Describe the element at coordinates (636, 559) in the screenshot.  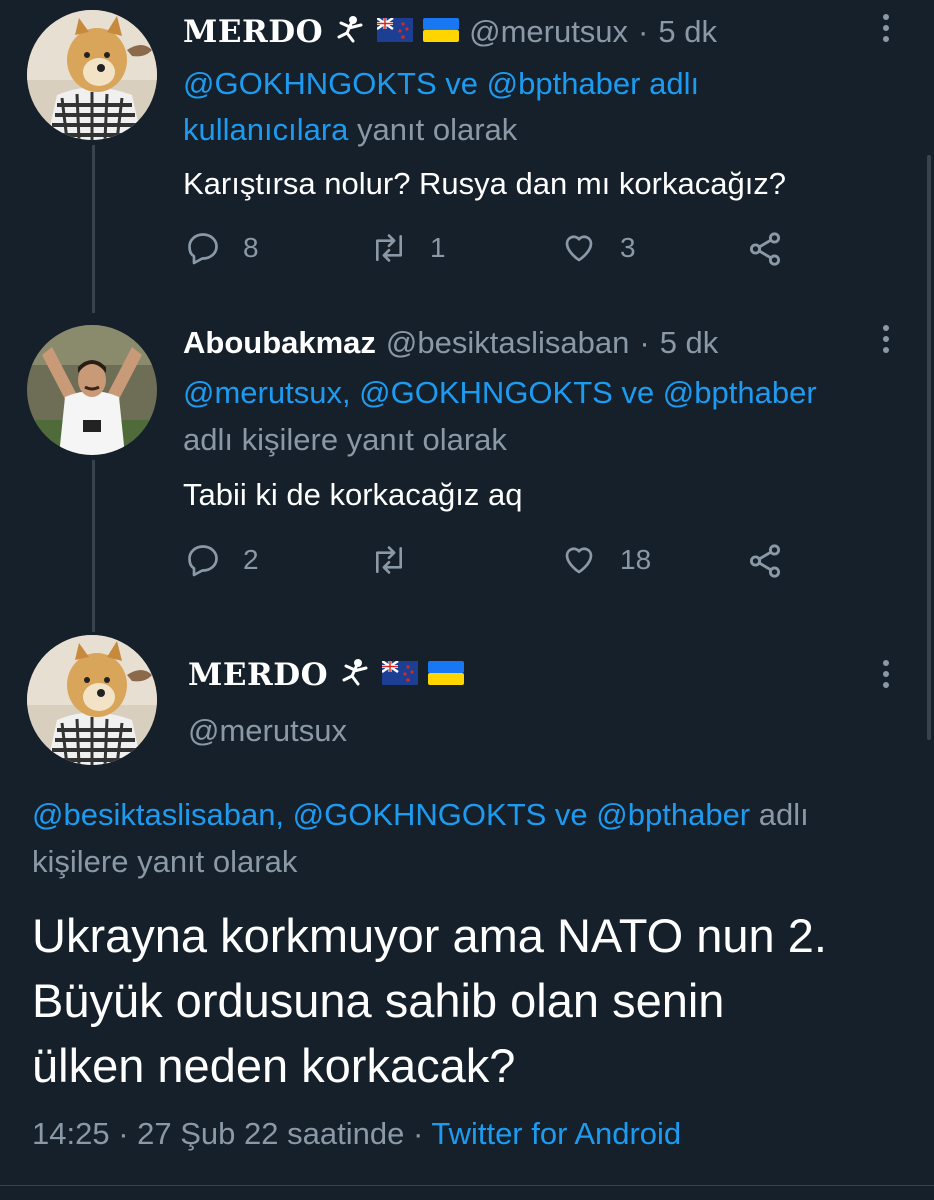
I see `like-count: 18` at that location.